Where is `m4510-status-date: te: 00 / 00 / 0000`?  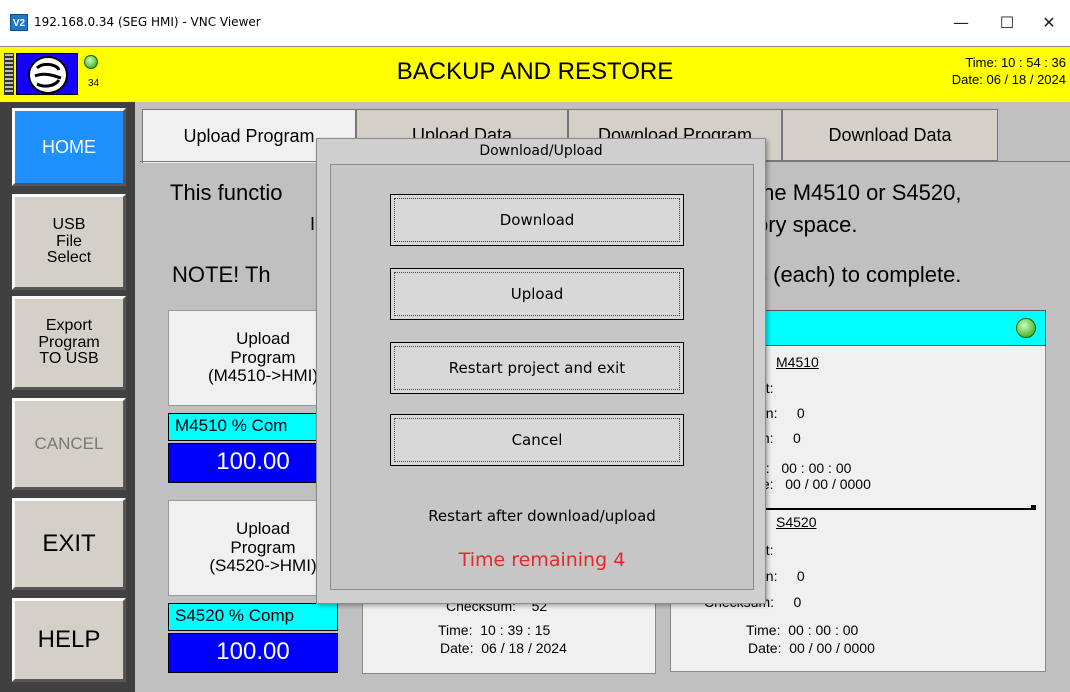
m4510-status-date: te: 00 / 00 / 0000 is located at coordinates (814, 484).